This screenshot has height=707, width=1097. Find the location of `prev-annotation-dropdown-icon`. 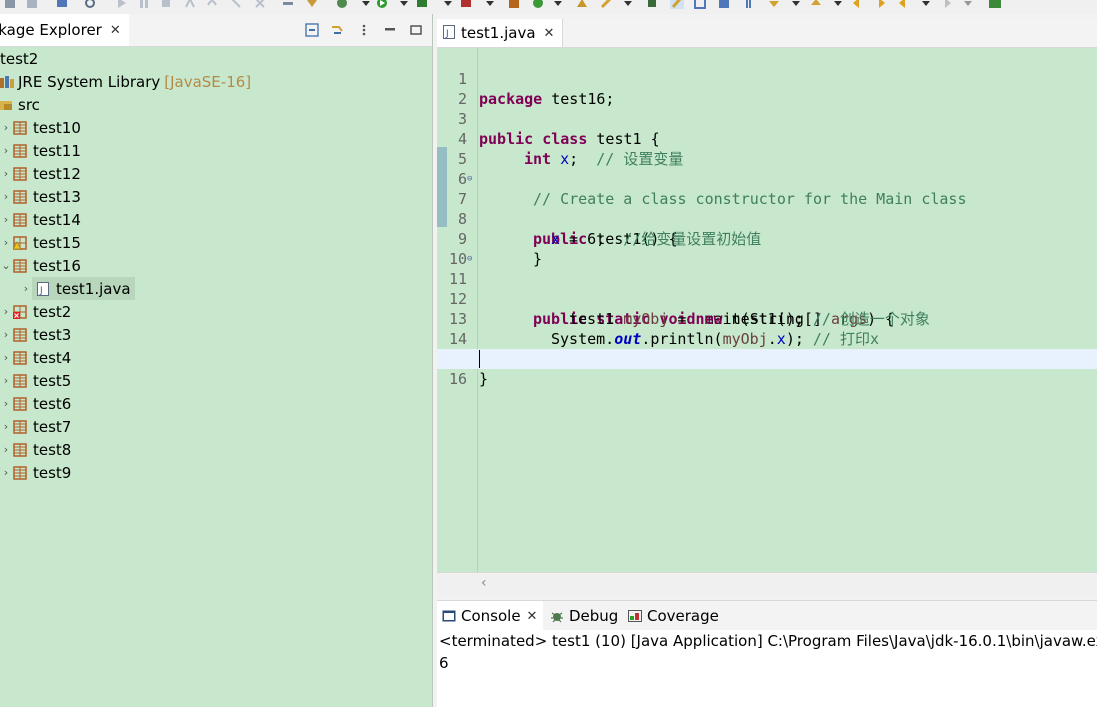

prev-annotation-dropdown-icon is located at coordinates (838, 5).